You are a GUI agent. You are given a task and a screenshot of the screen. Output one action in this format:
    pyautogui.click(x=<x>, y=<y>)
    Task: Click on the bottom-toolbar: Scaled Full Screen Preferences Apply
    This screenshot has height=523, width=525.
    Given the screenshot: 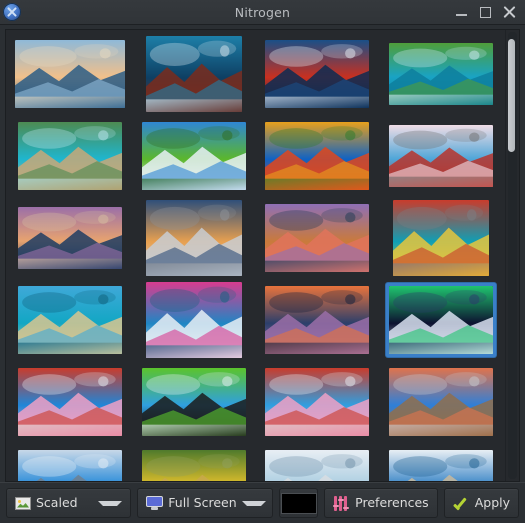 What is the action you would take?
    pyautogui.click(x=262, y=502)
    